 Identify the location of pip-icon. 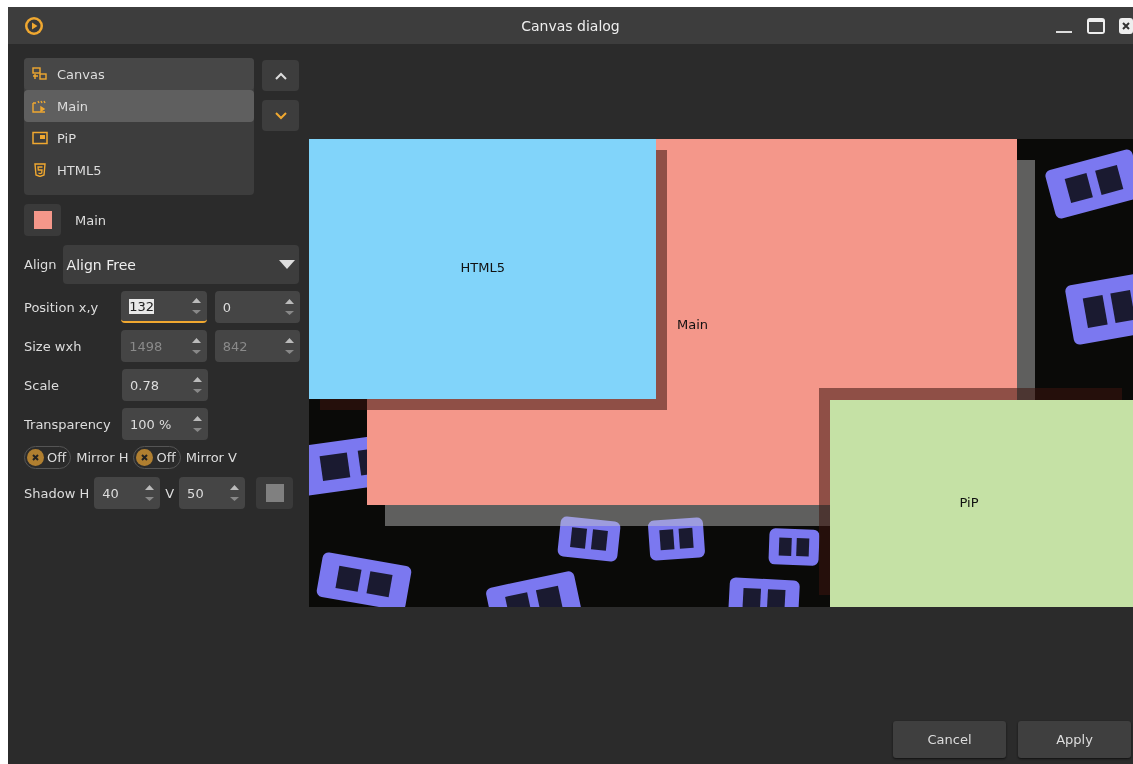
(40, 138).